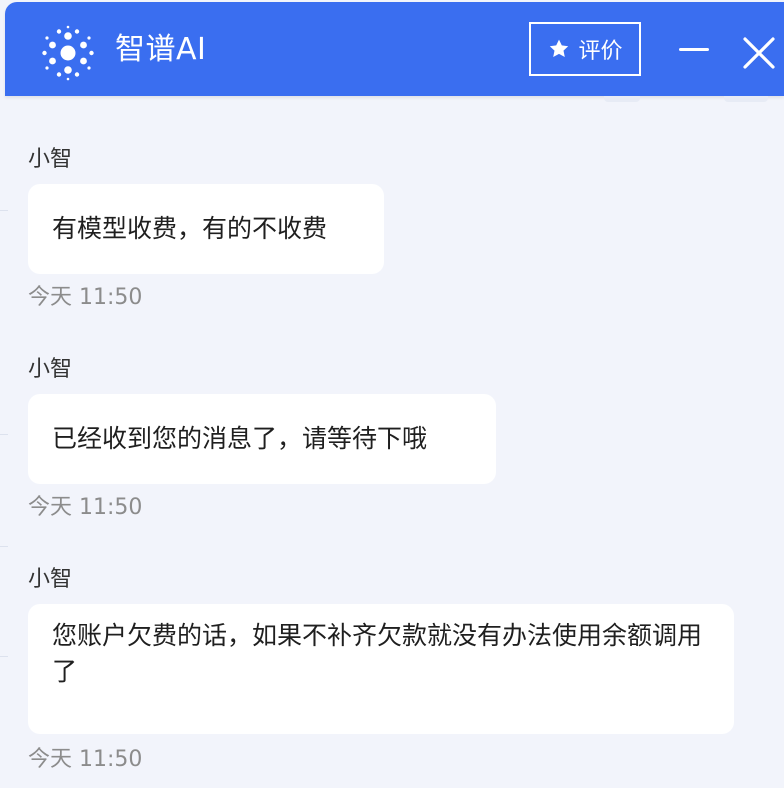 The image size is (784, 788). I want to click on rate-button: 评价, so click(585, 49).